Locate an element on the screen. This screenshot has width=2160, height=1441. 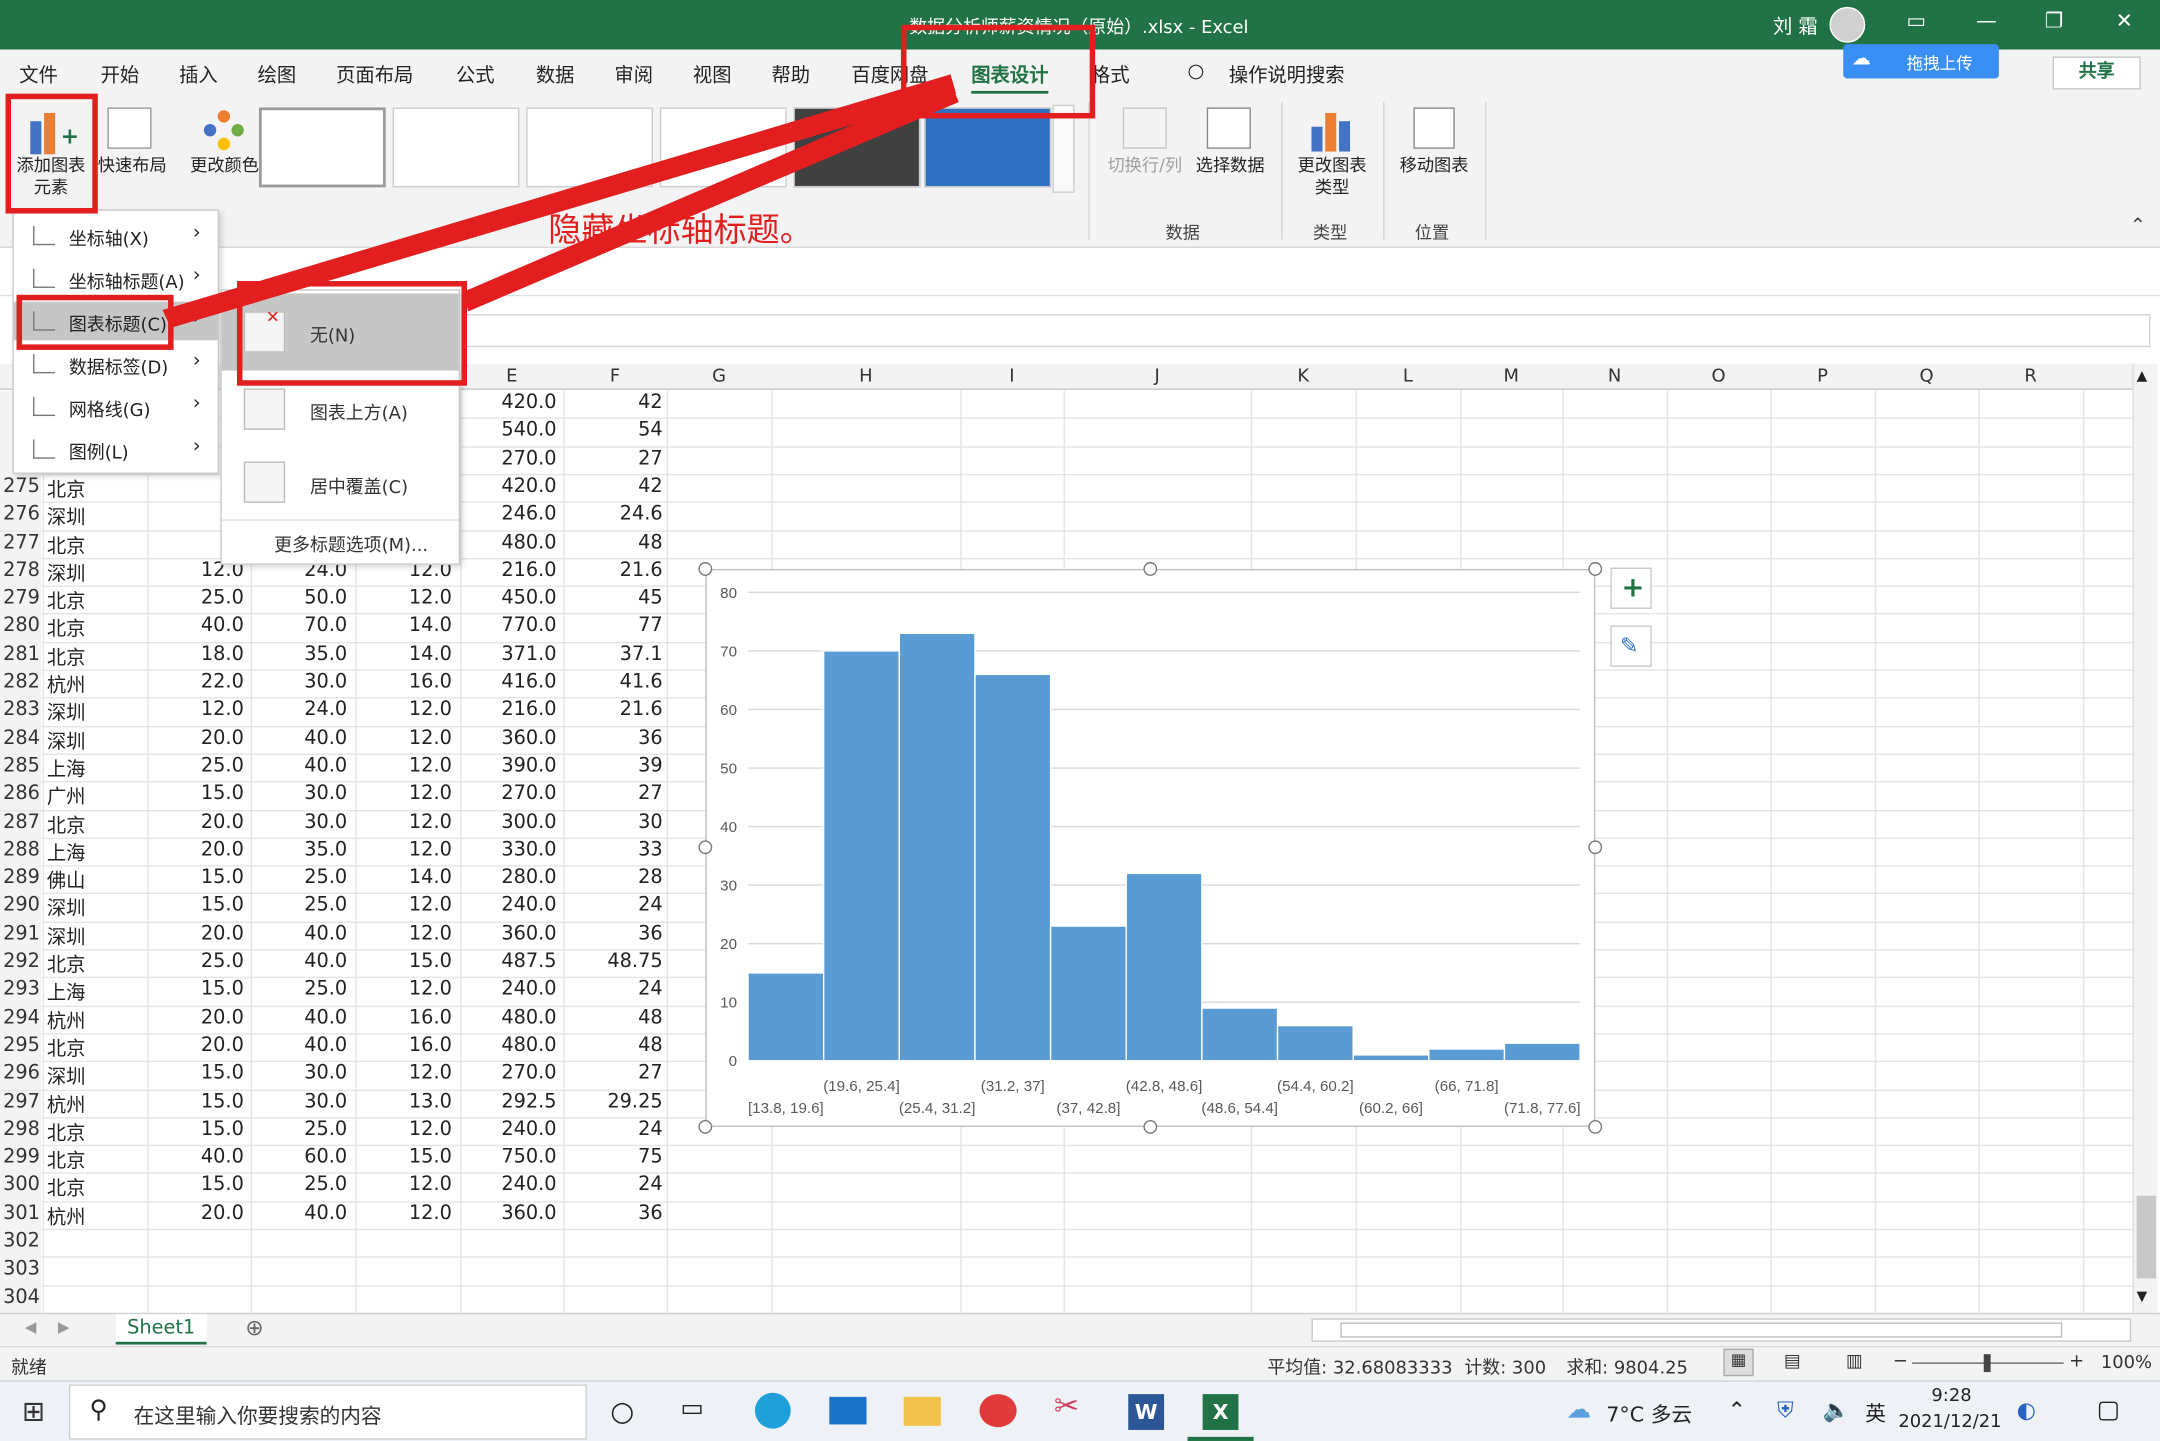
row-number: 286 is located at coordinates (21, 796).